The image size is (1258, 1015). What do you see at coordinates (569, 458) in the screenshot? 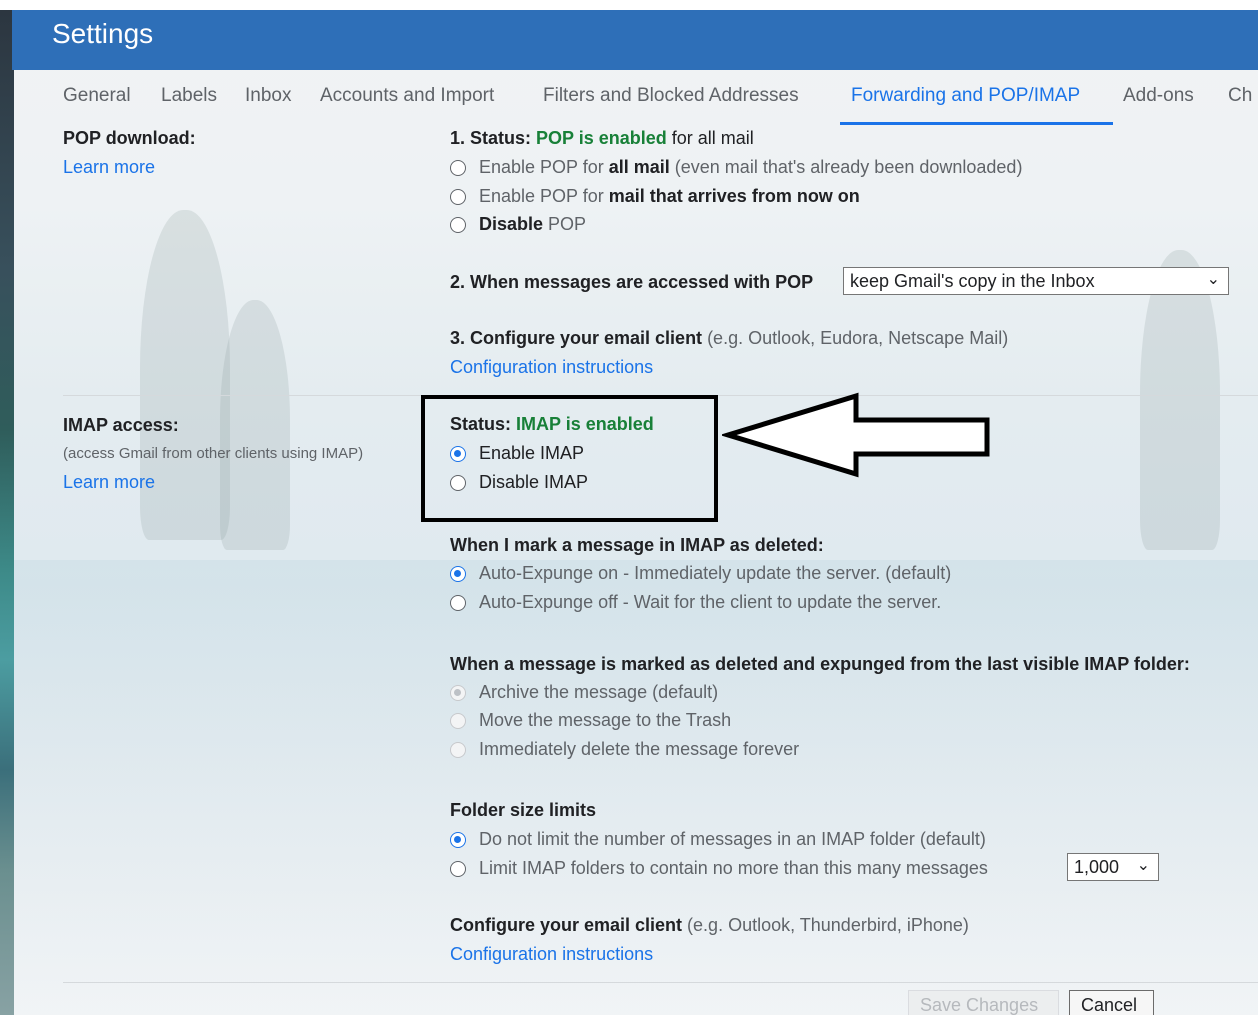
I see `annotation-highlight-box` at bounding box center [569, 458].